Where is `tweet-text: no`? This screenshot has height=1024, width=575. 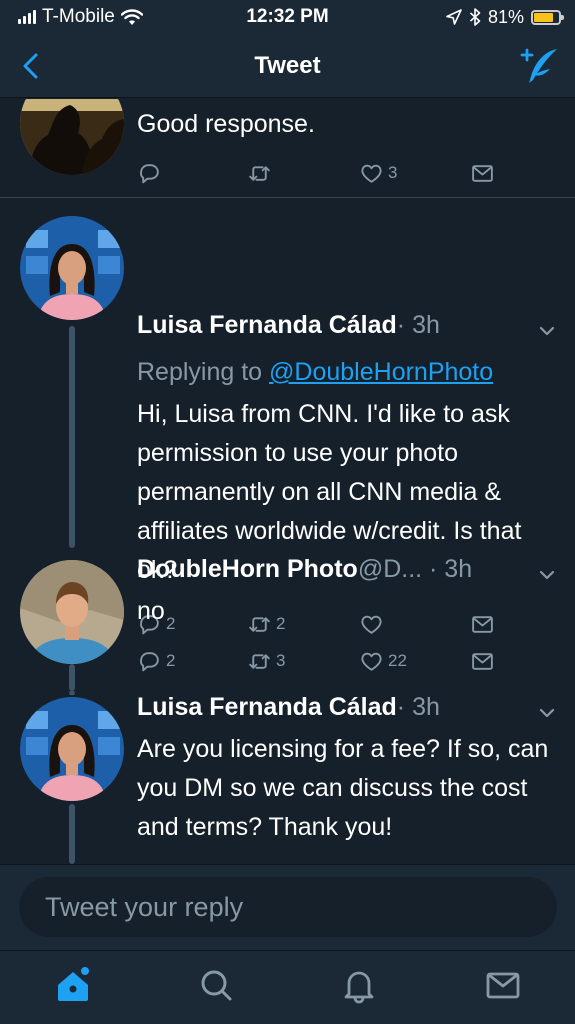 tweet-text: no is located at coordinates (151, 611).